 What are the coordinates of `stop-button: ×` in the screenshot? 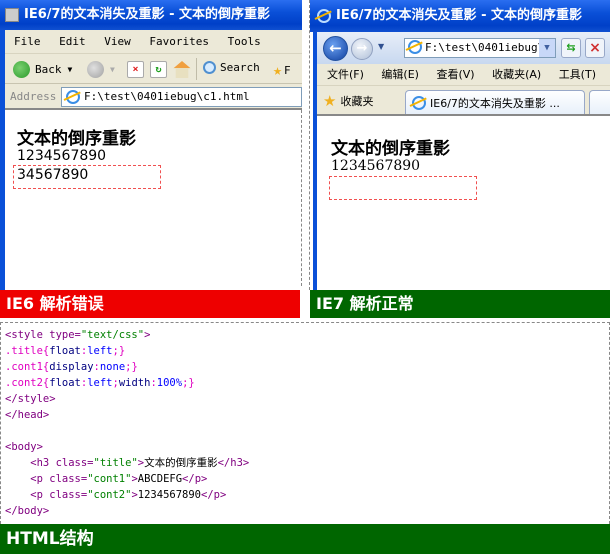 It's located at (135, 69).